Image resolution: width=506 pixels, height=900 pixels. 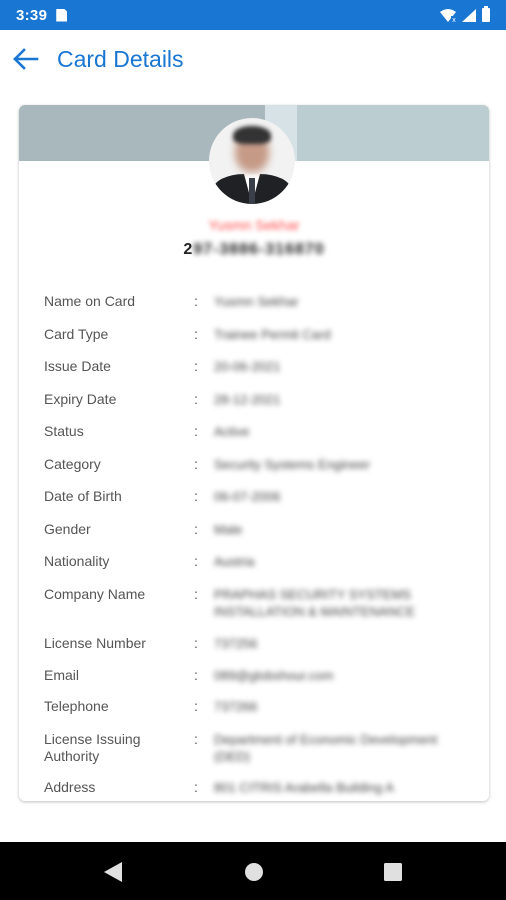 What do you see at coordinates (259, 643) in the screenshot?
I see `field-row-license-number: License Number:737256` at bounding box center [259, 643].